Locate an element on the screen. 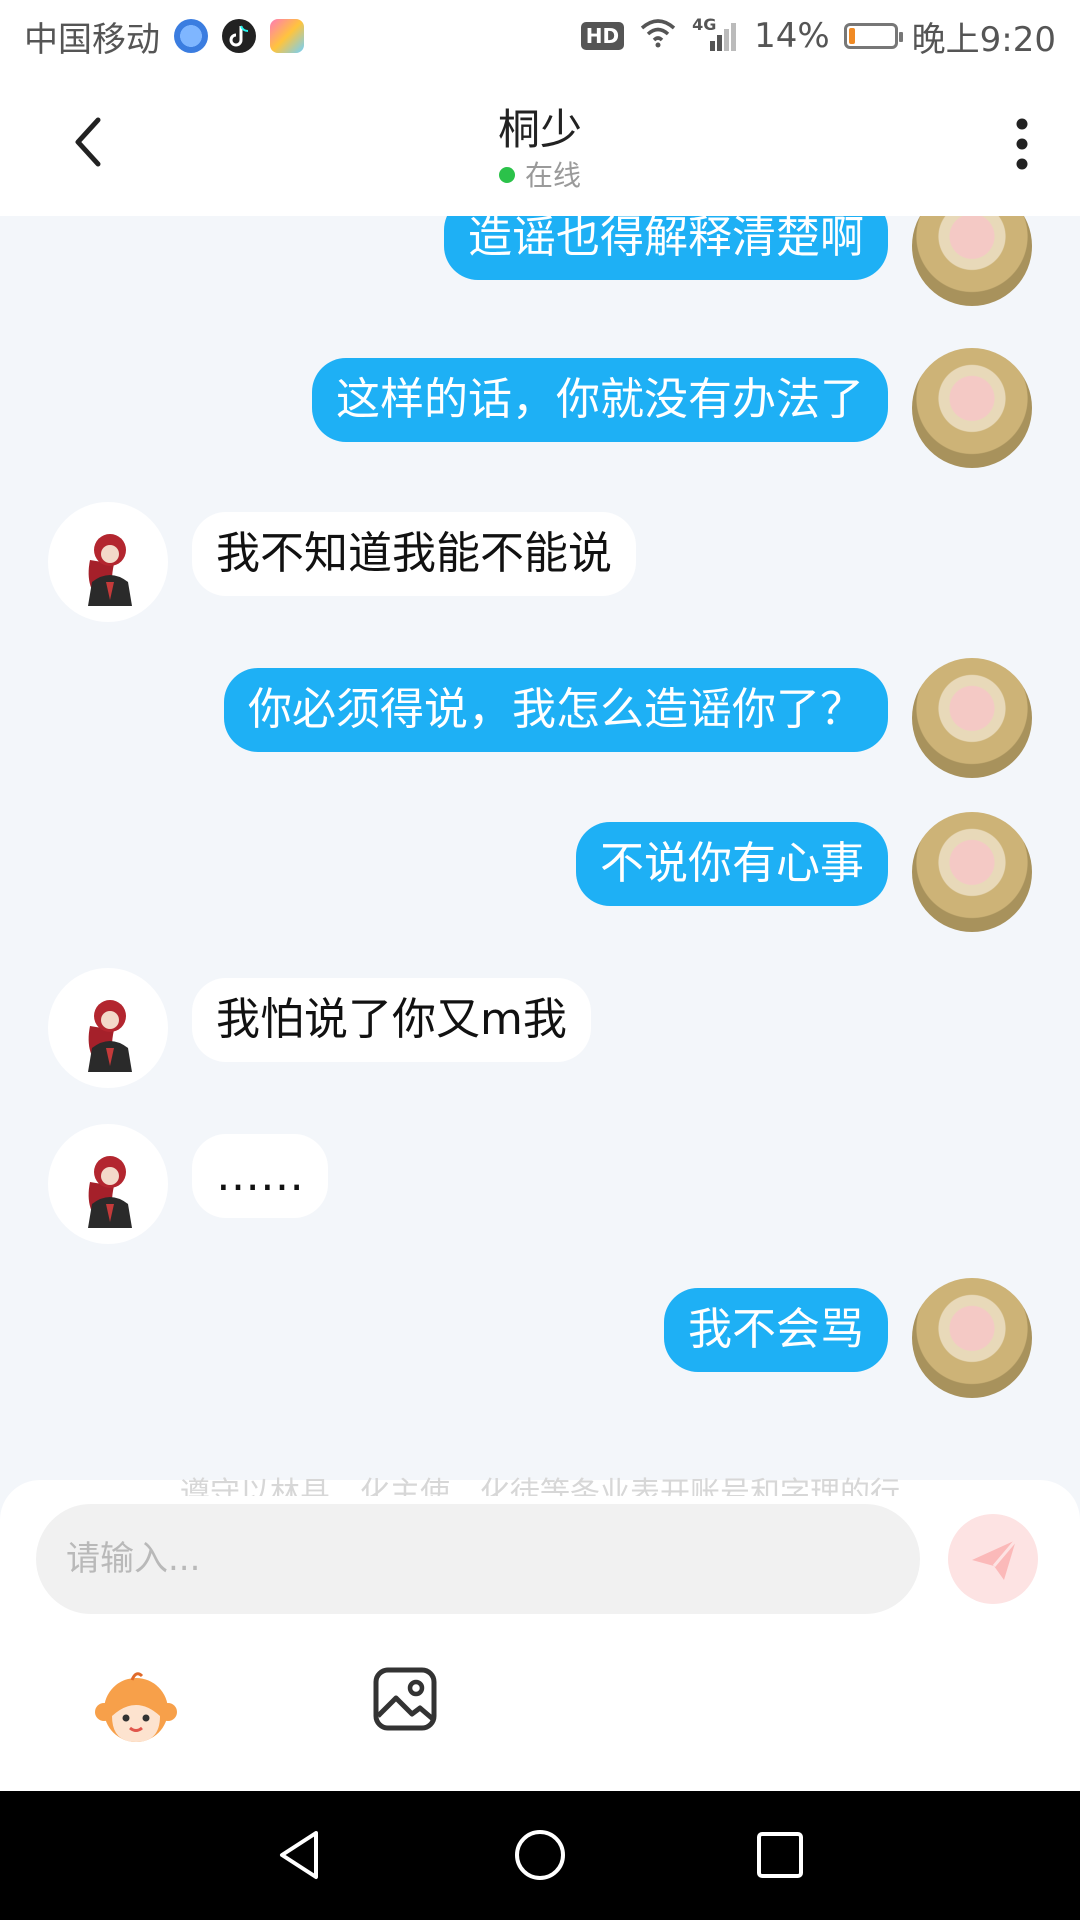 The height and width of the screenshot is (1920, 1080). online-status-text: 在线 is located at coordinates (552, 175).